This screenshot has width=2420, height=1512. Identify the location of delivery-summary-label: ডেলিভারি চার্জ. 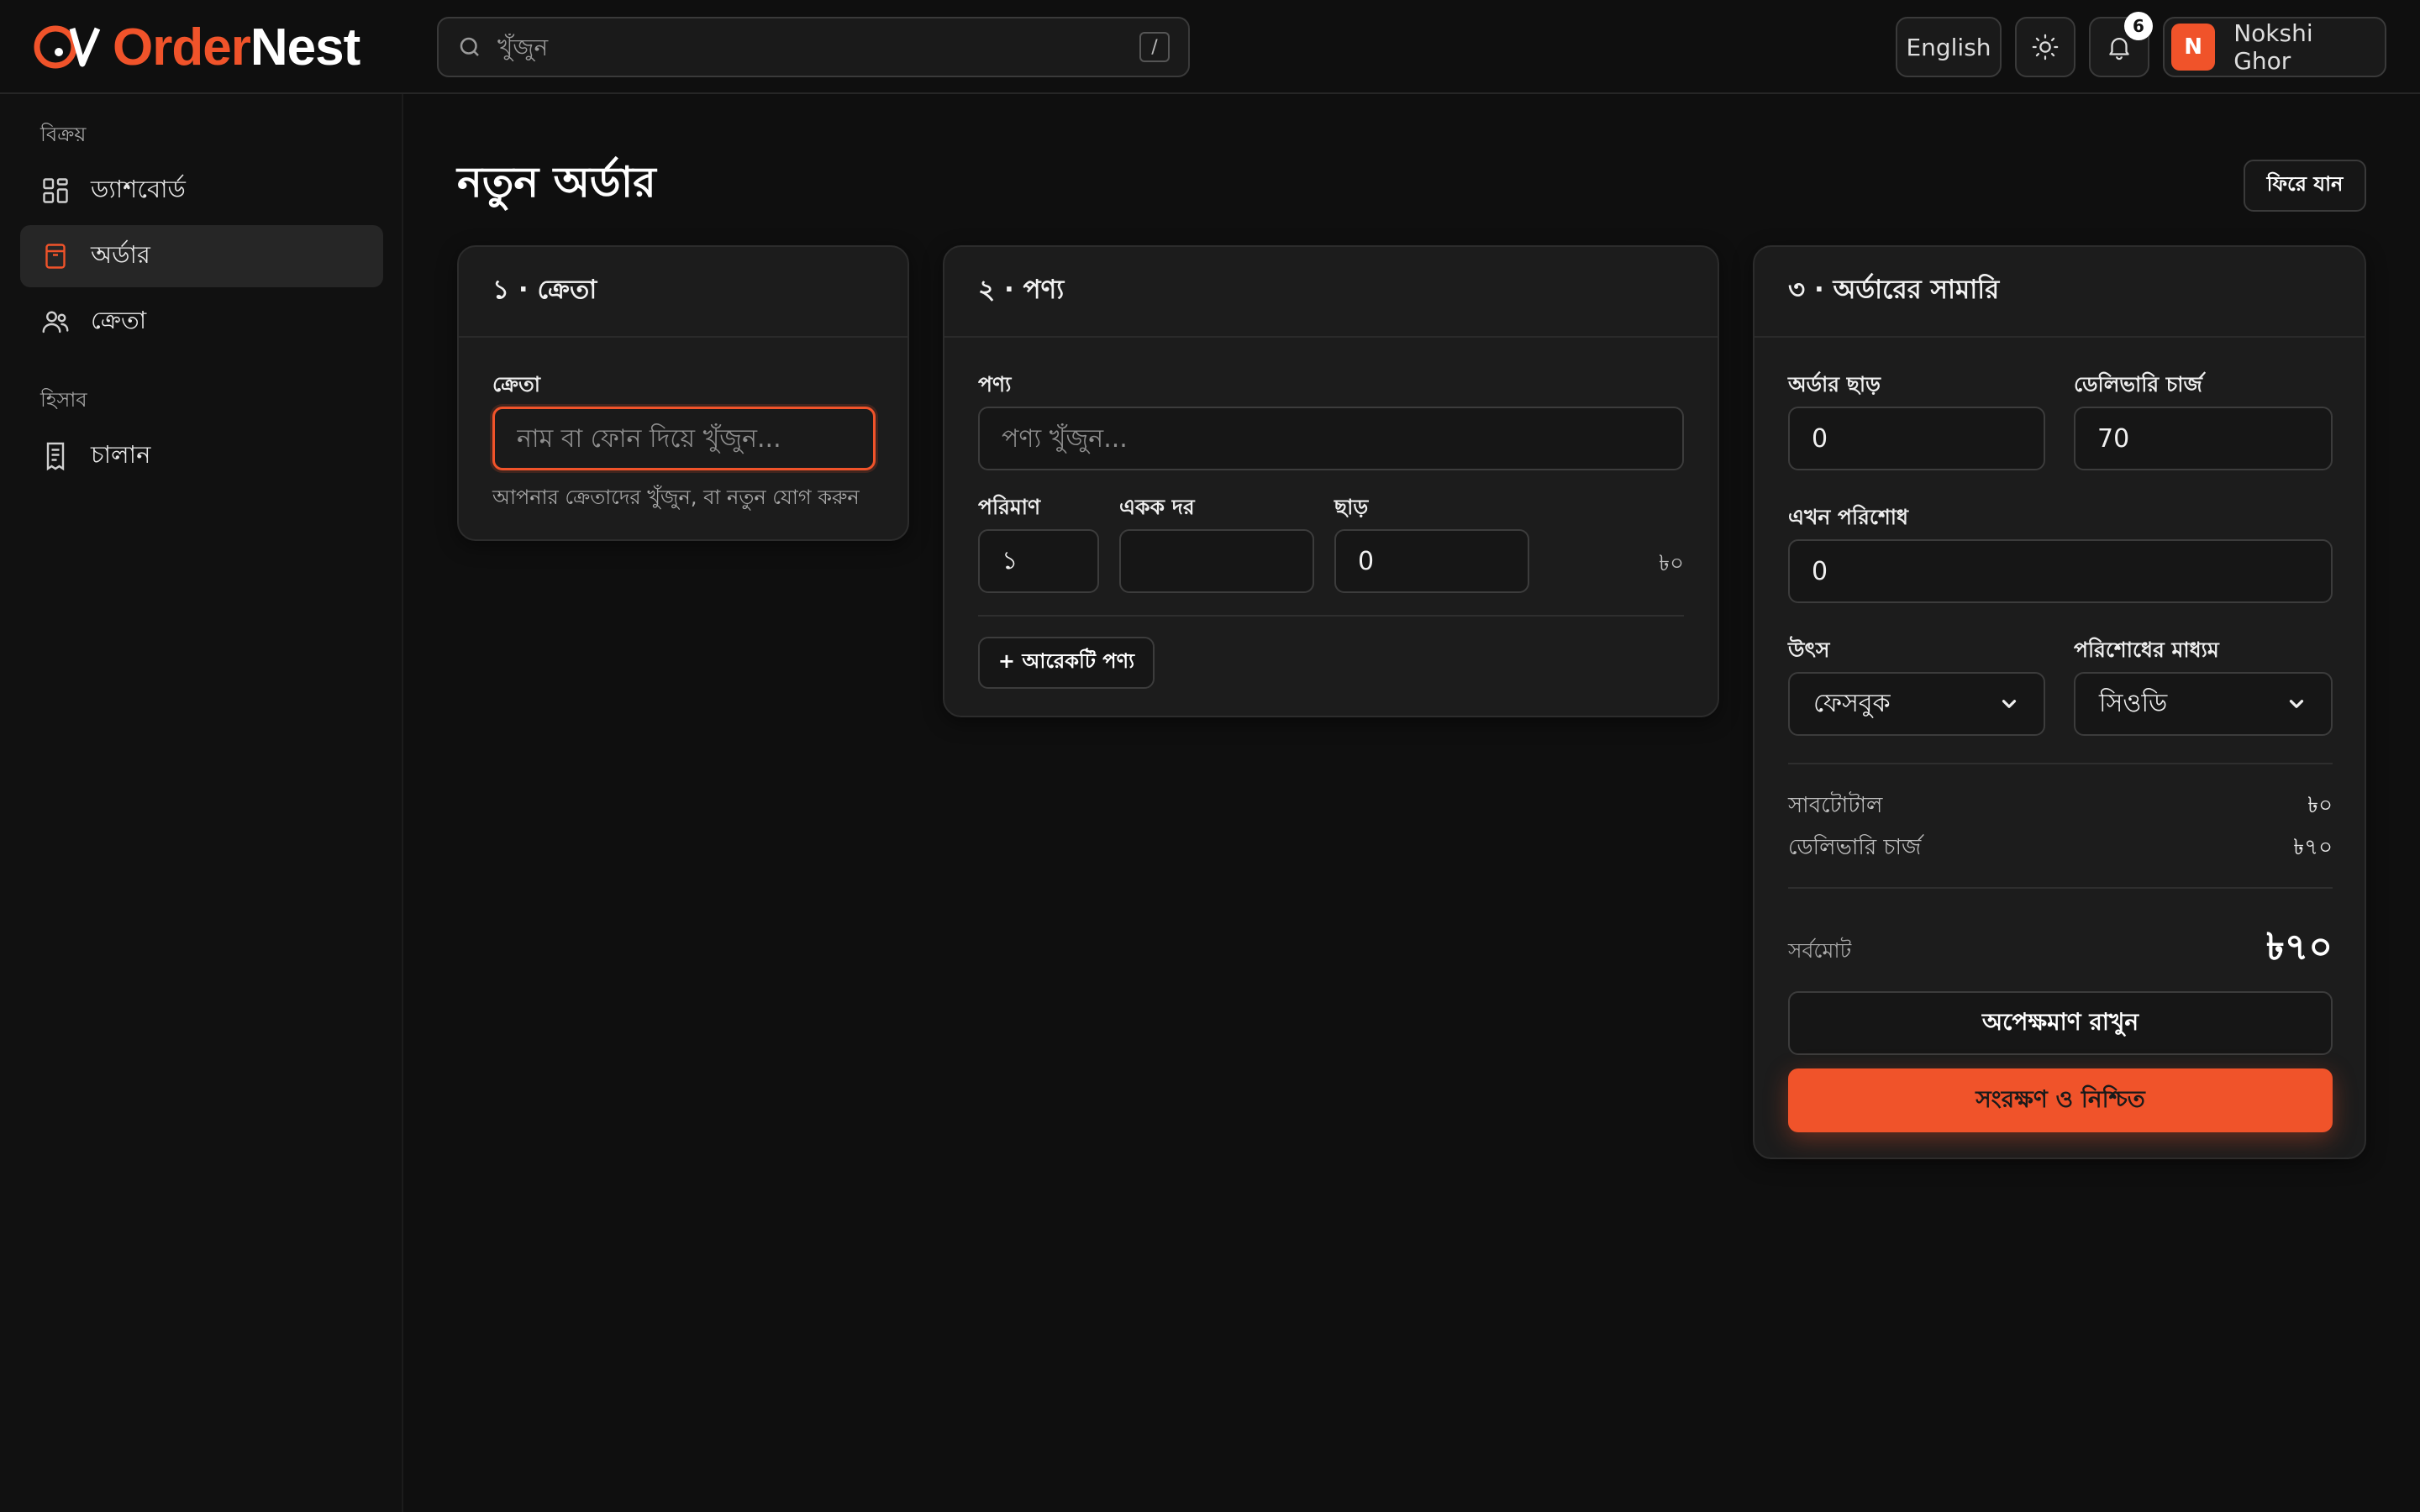
(1855, 847).